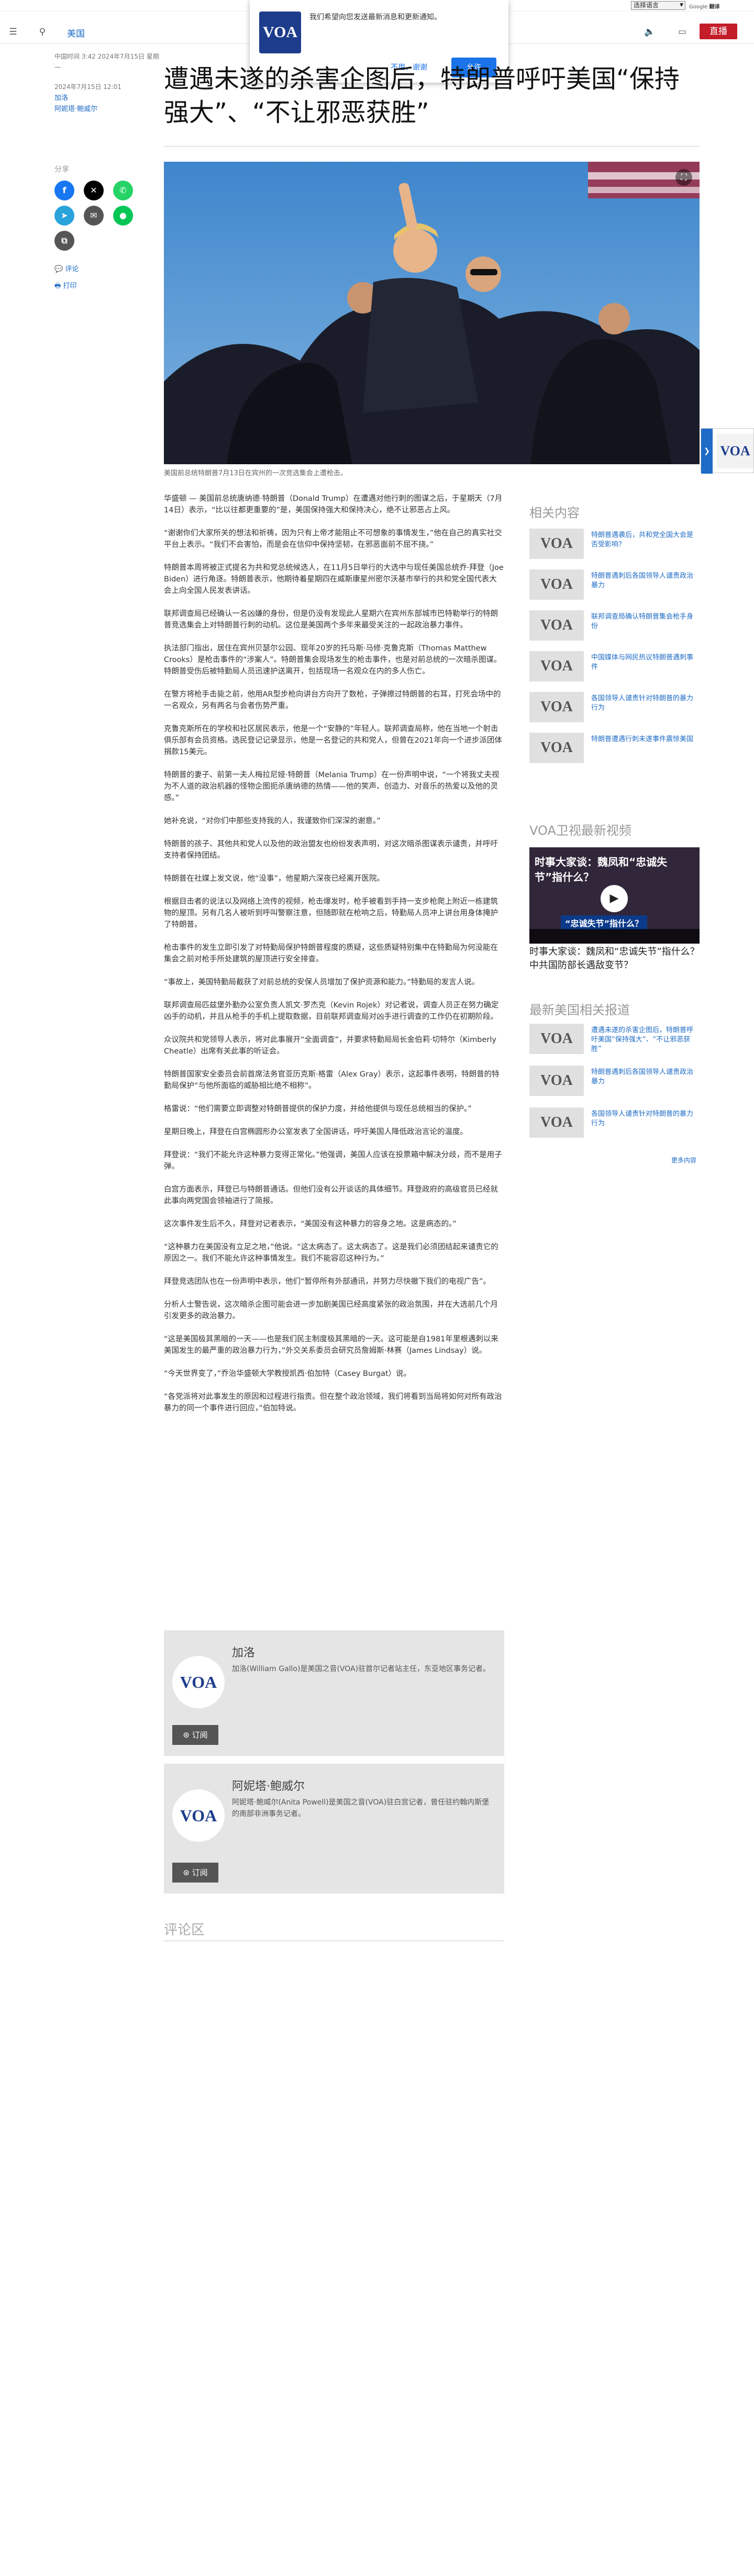 The width and height of the screenshot is (754, 2576). Describe the element at coordinates (60, 269) in the screenshot. I see `comment-icon: 💬` at that location.